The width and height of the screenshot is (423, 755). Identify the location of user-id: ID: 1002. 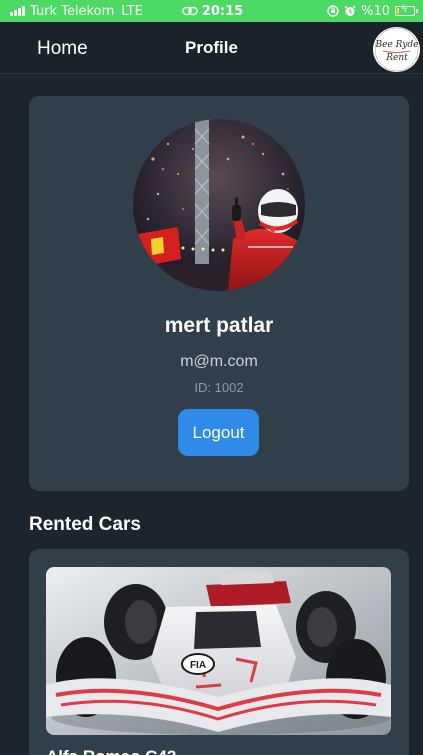
(219, 387).